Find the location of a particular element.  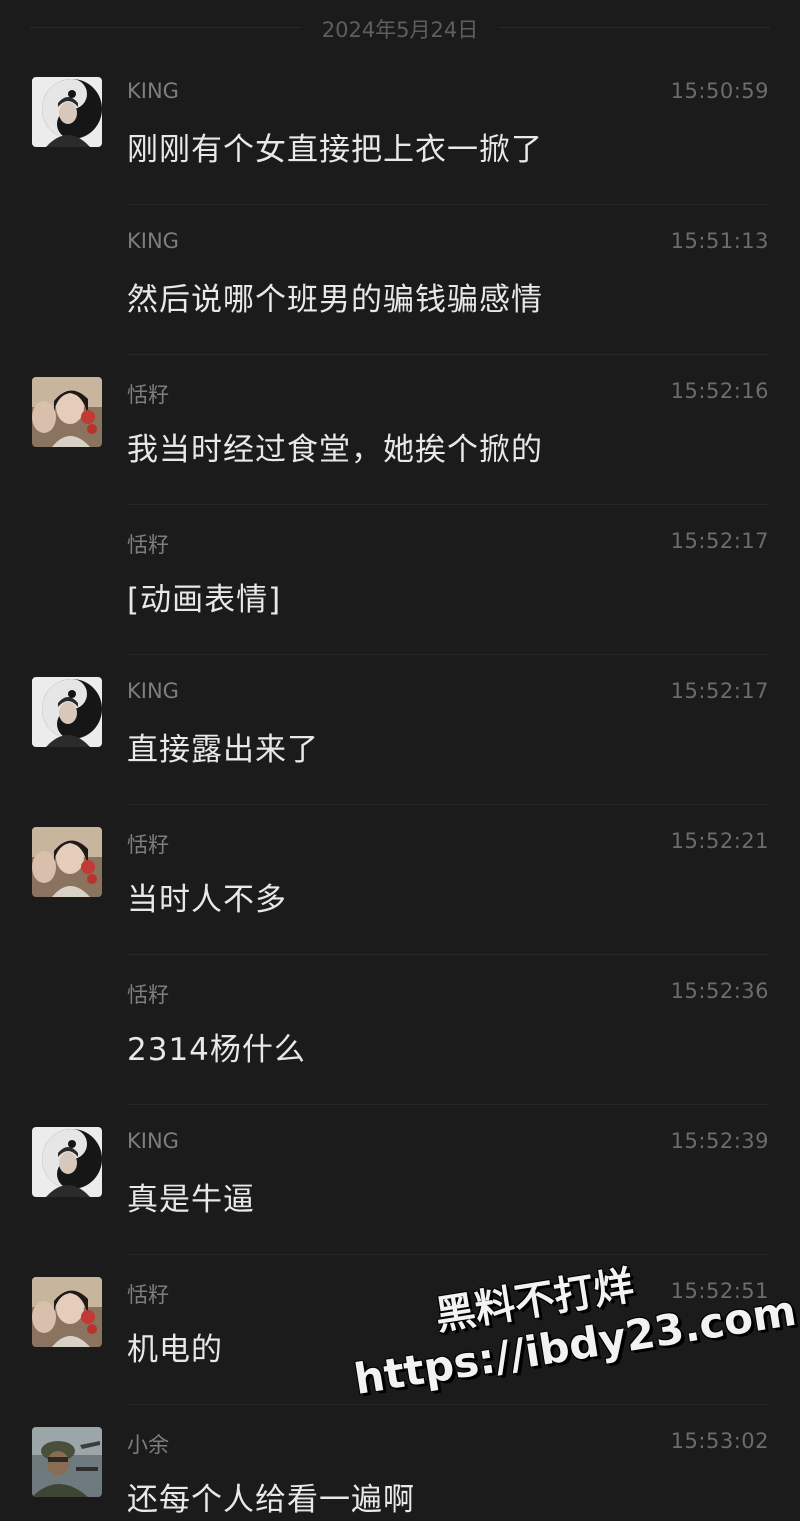

message-time: 15:52:36 is located at coordinates (719, 991).